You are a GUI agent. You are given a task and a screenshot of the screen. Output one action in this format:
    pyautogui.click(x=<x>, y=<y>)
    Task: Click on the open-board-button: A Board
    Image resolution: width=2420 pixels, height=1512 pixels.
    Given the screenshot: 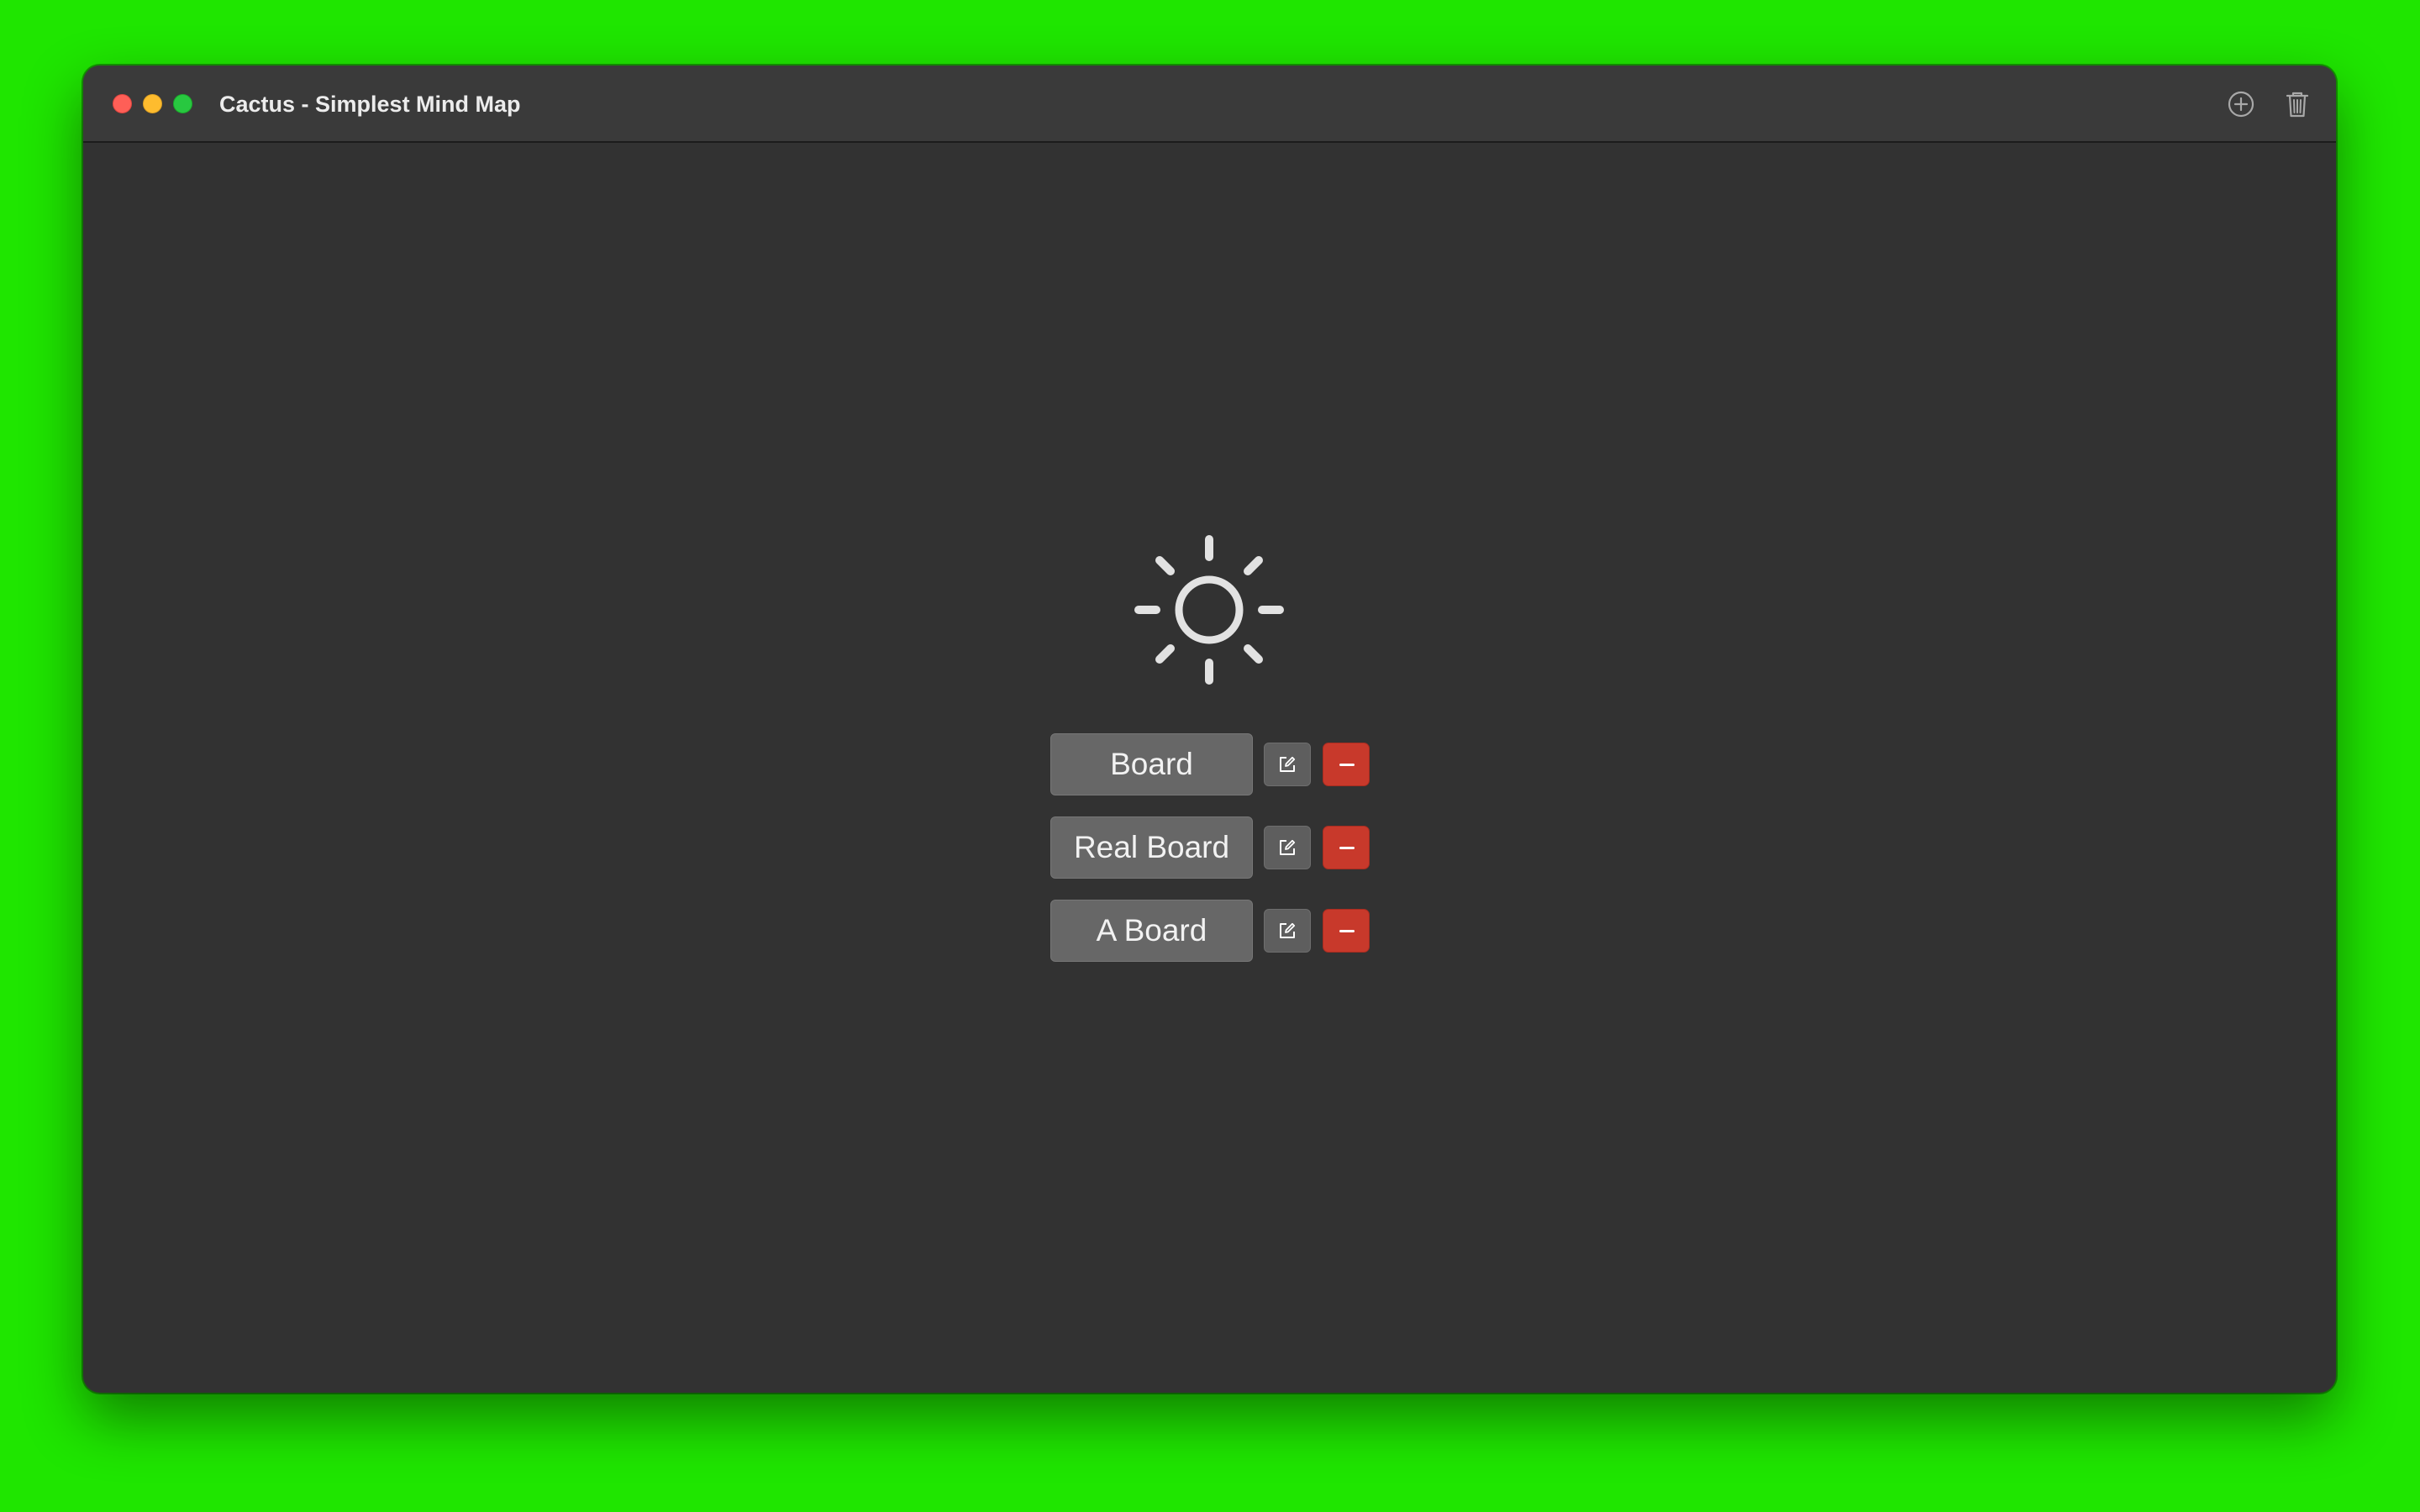 What is the action you would take?
    pyautogui.click(x=1151, y=931)
    